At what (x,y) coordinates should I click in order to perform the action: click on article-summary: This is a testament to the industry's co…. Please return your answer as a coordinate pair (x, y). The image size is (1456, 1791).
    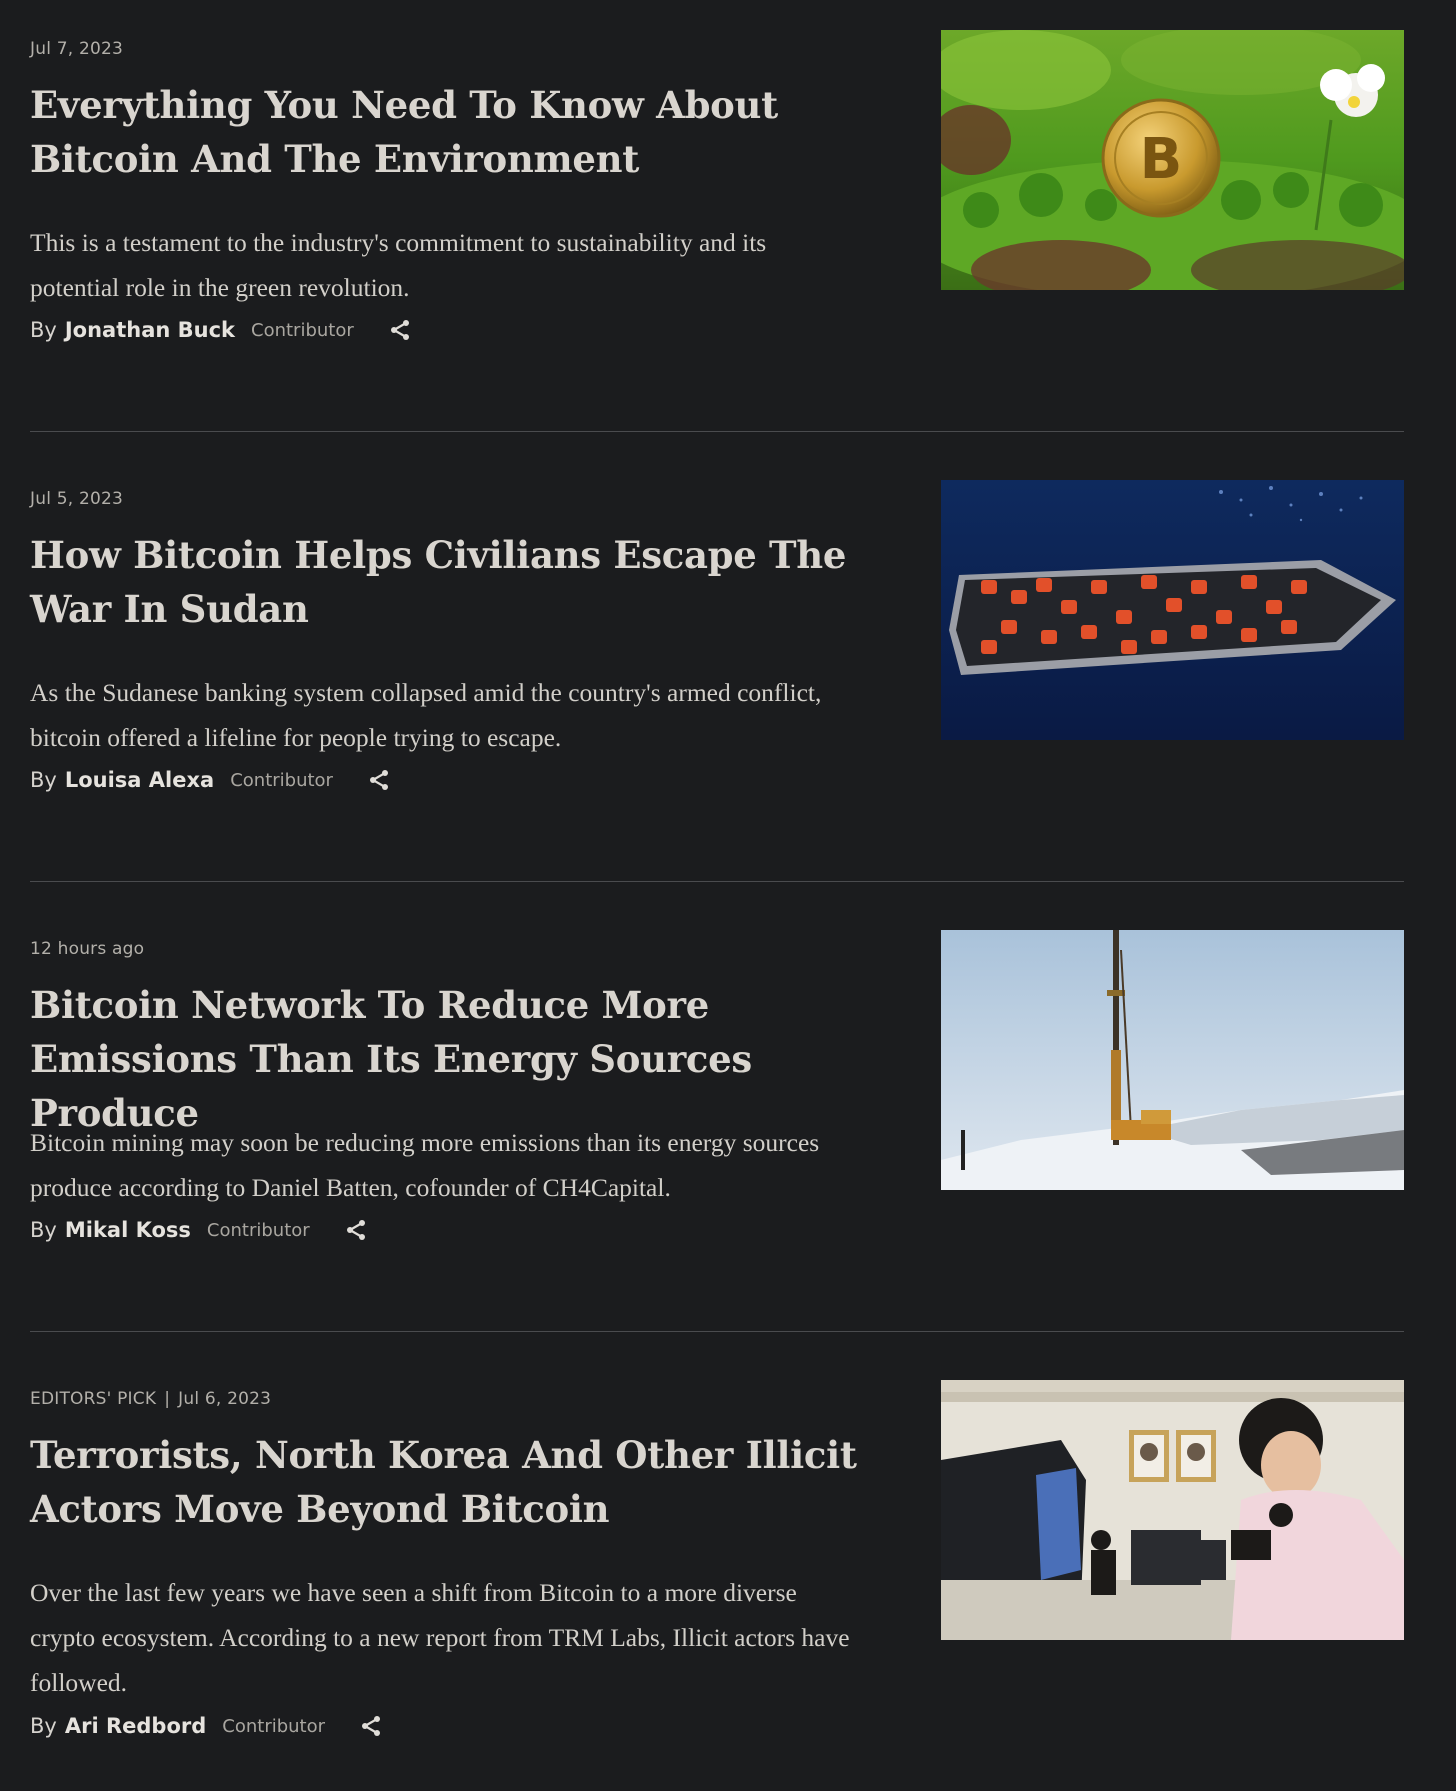
    Looking at the image, I should click on (398, 265).